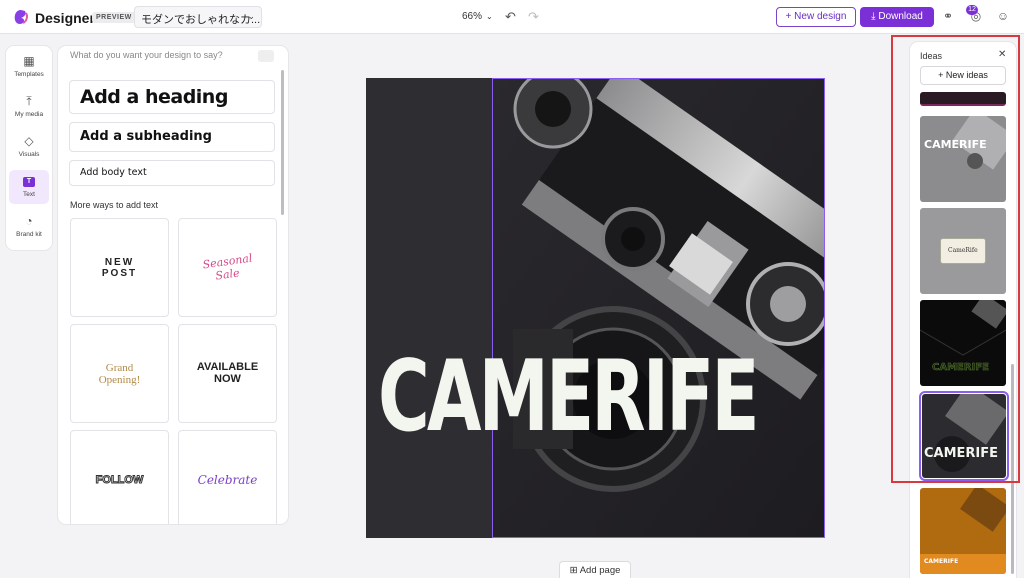  What do you see at coordinates (227, 480) in the screenshot?
I see `card-text: Celebrate` at bounding box center [227, 480].